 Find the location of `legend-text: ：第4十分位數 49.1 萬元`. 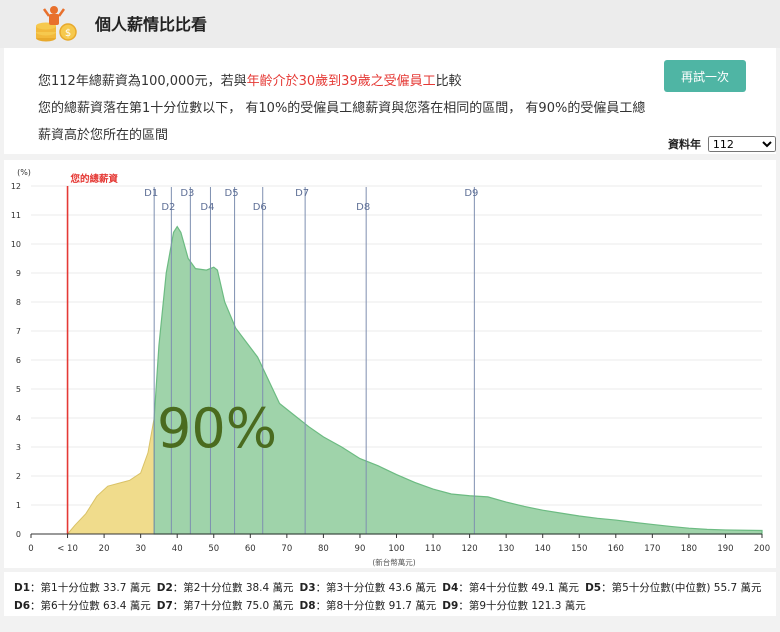

legend-text: ：第4十分位數 49.1 萬元 is located at coordinates (519, 588).